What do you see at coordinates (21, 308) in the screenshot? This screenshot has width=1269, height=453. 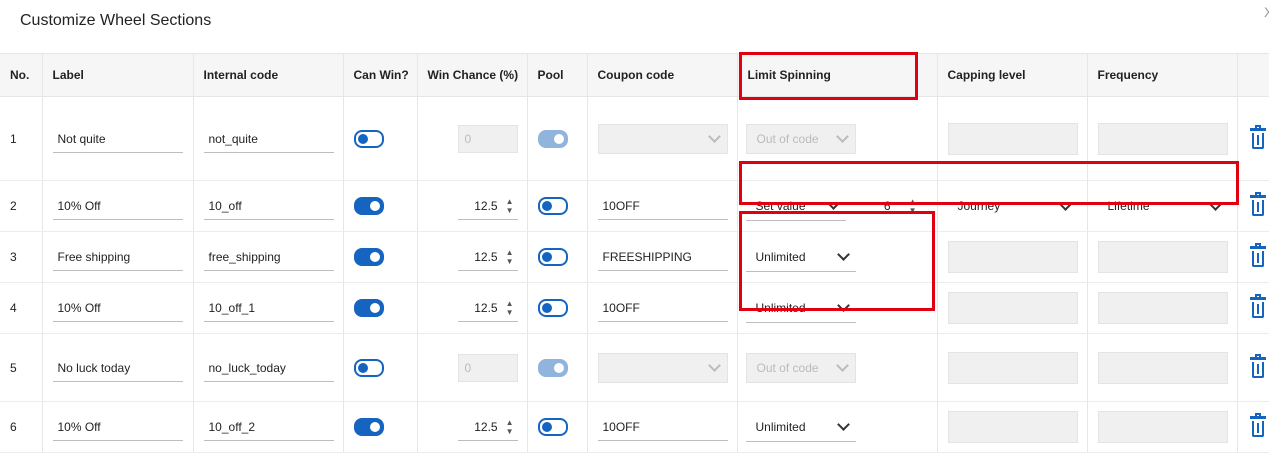 I see `row-number: 4` at bounding box center [21, 308].